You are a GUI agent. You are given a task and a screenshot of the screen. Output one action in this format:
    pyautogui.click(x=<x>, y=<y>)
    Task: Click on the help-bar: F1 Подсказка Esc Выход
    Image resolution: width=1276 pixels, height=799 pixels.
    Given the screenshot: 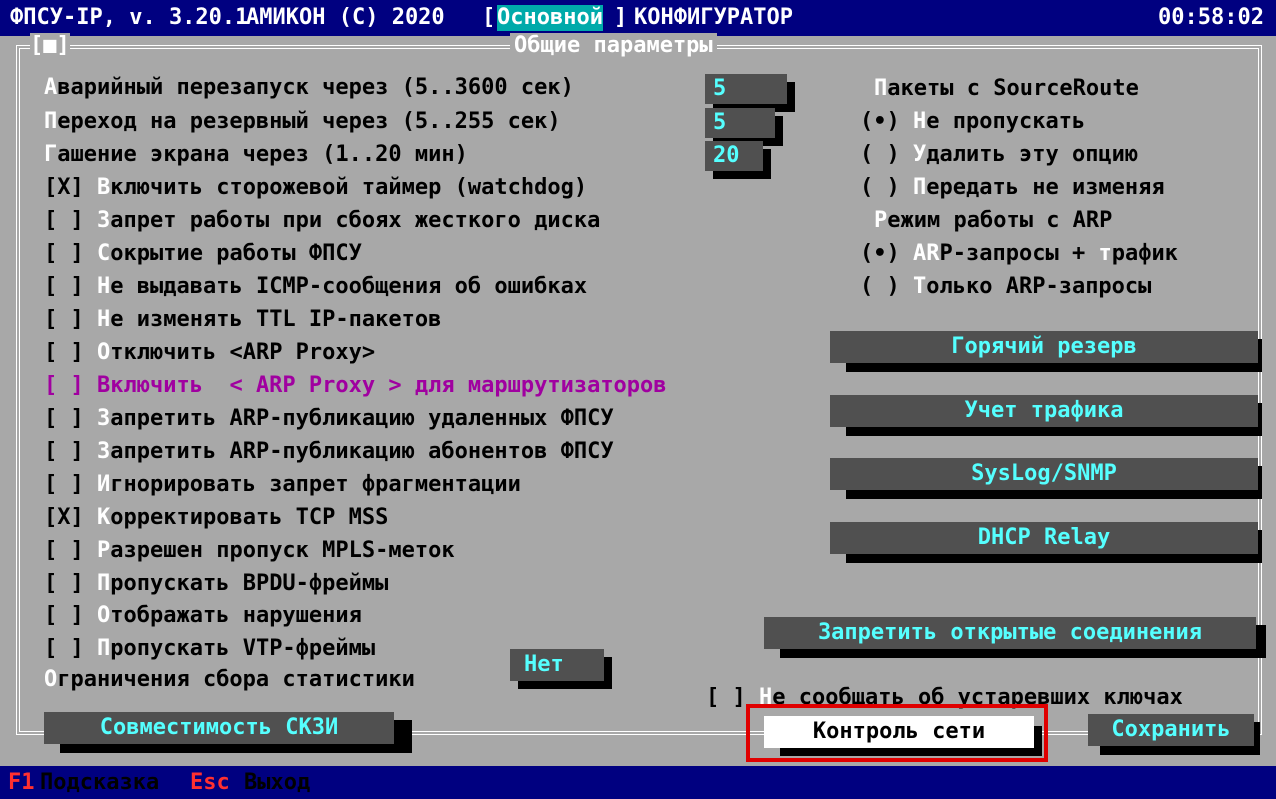 What is the action you would take?
    pyautogui.click(x=638, y=782)
    